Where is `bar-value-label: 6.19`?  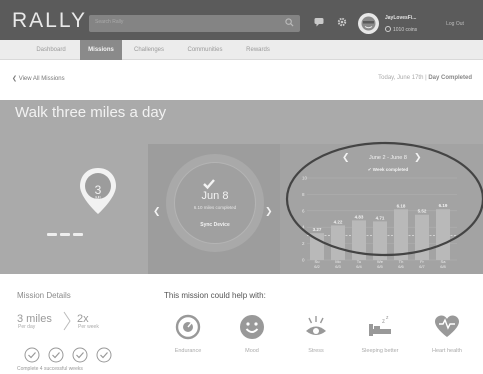 bar-value-label: 6.19 is located at coordinates (443, 205).